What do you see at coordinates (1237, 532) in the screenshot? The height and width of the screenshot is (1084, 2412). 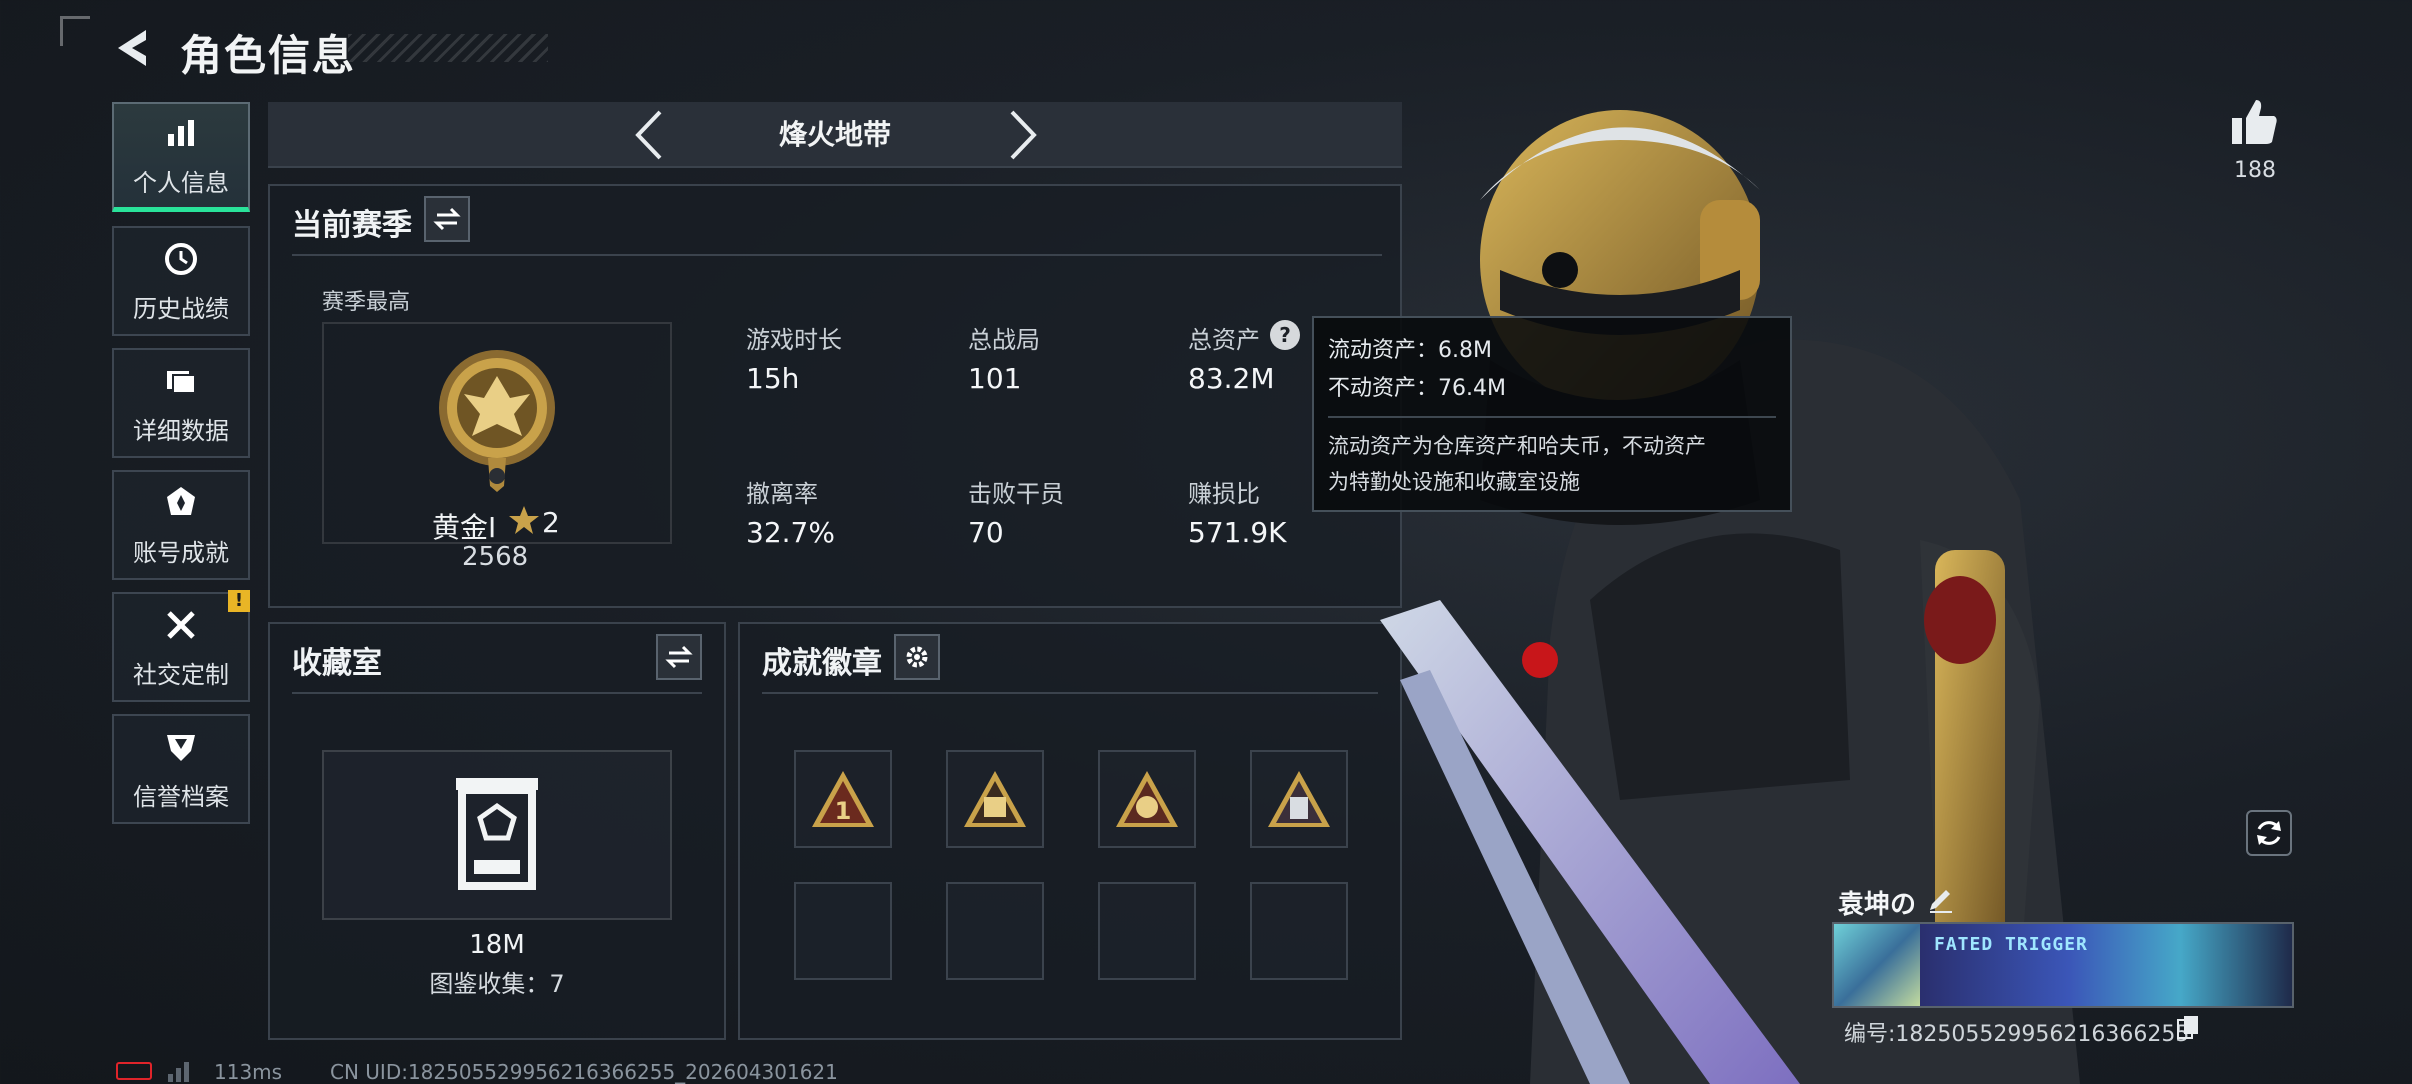 I see `stat-value-profit-ratio: 571.9K` at bounding box center [1237, 532].